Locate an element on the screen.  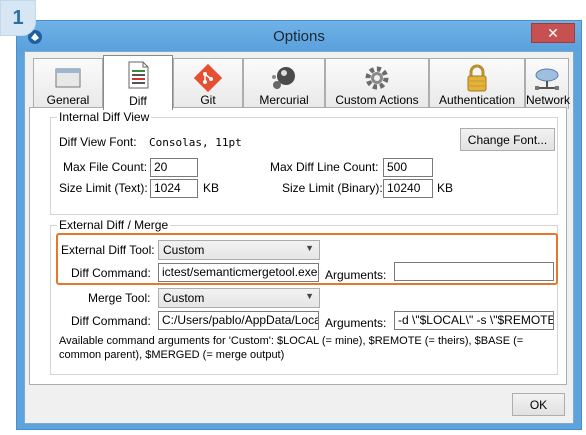
tab-label: Network is located at coordinates (548, 100).